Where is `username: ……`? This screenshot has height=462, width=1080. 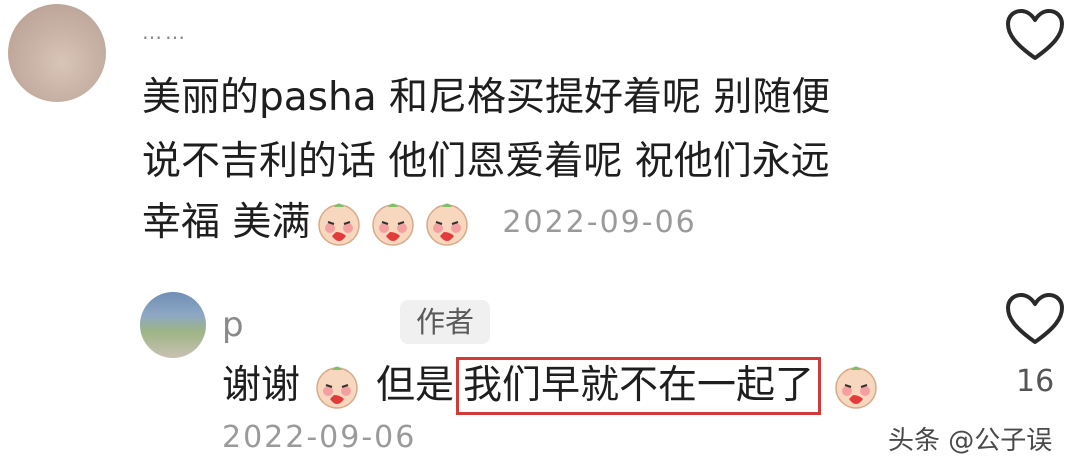
username: …… is located at coordinates (165, 32).